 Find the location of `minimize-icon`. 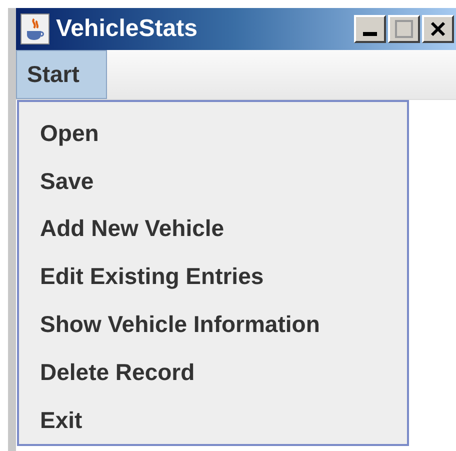

minimize-icon is located at coordinates (370, 34).